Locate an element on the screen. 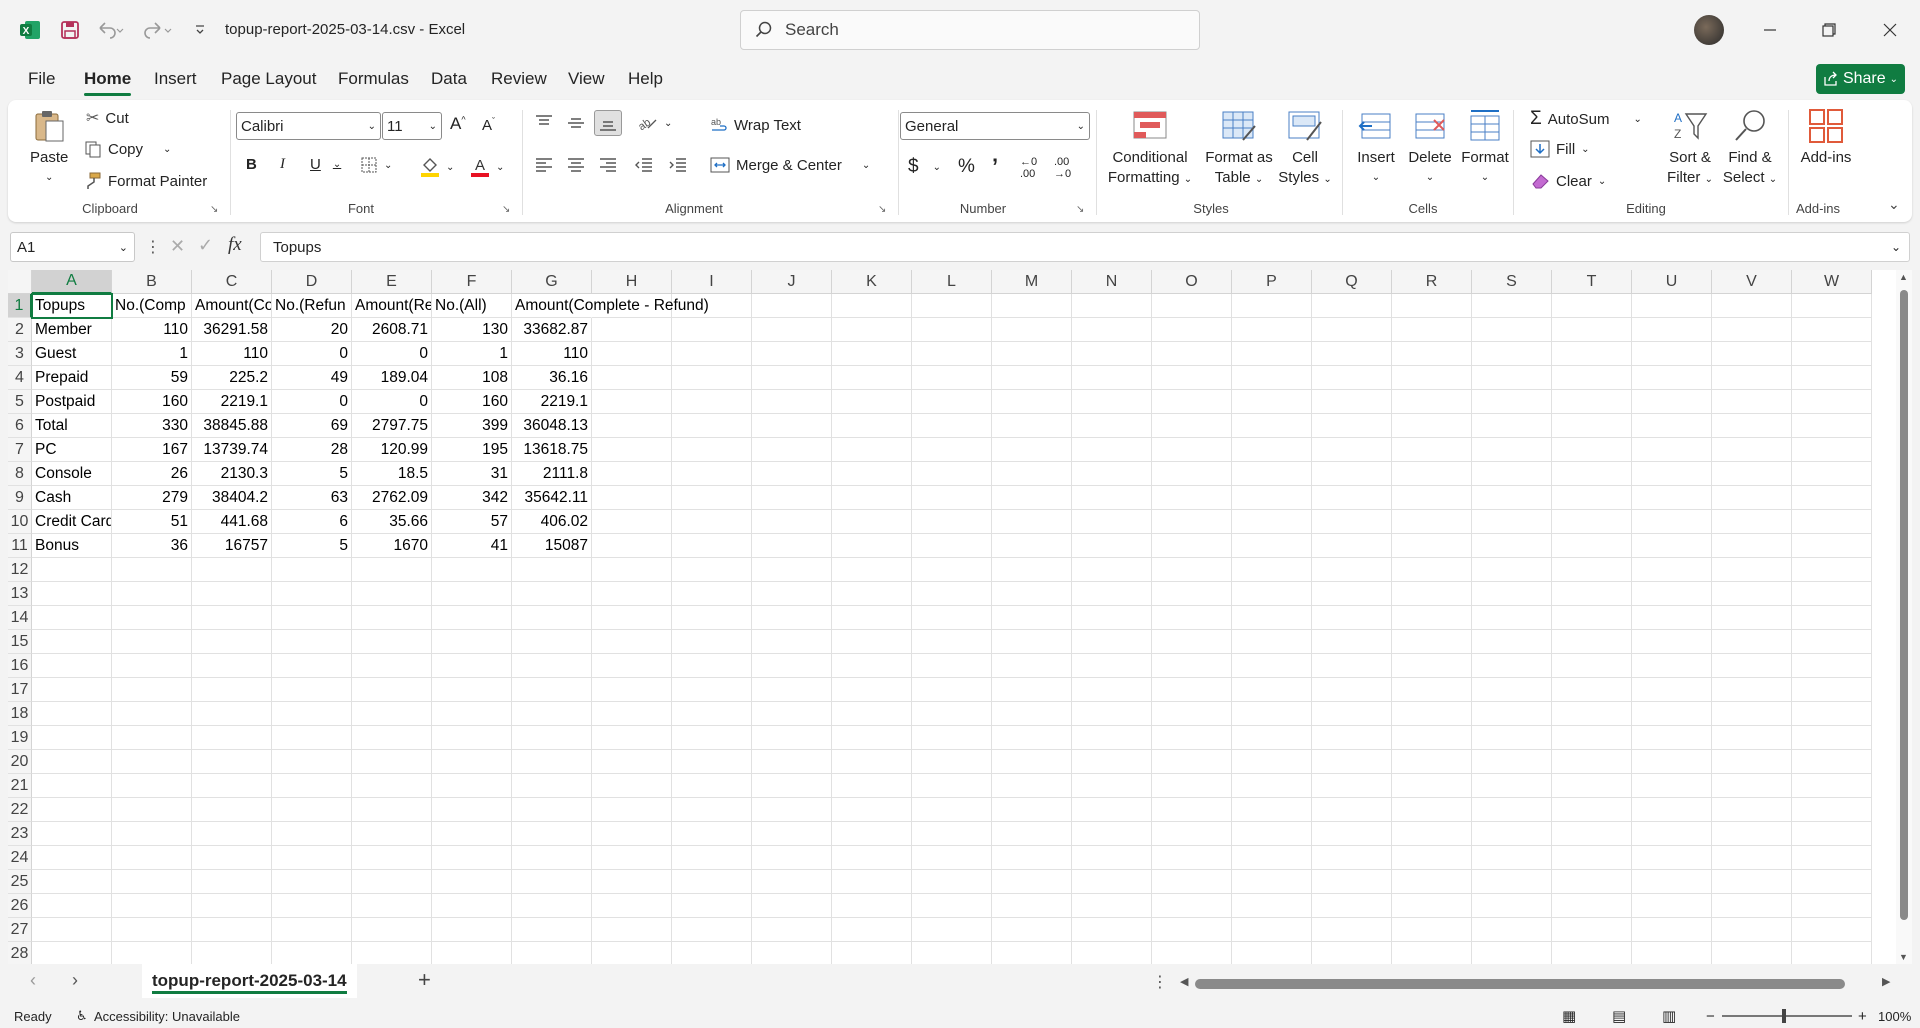  cell-c17 is located at coordinates (232, 690).